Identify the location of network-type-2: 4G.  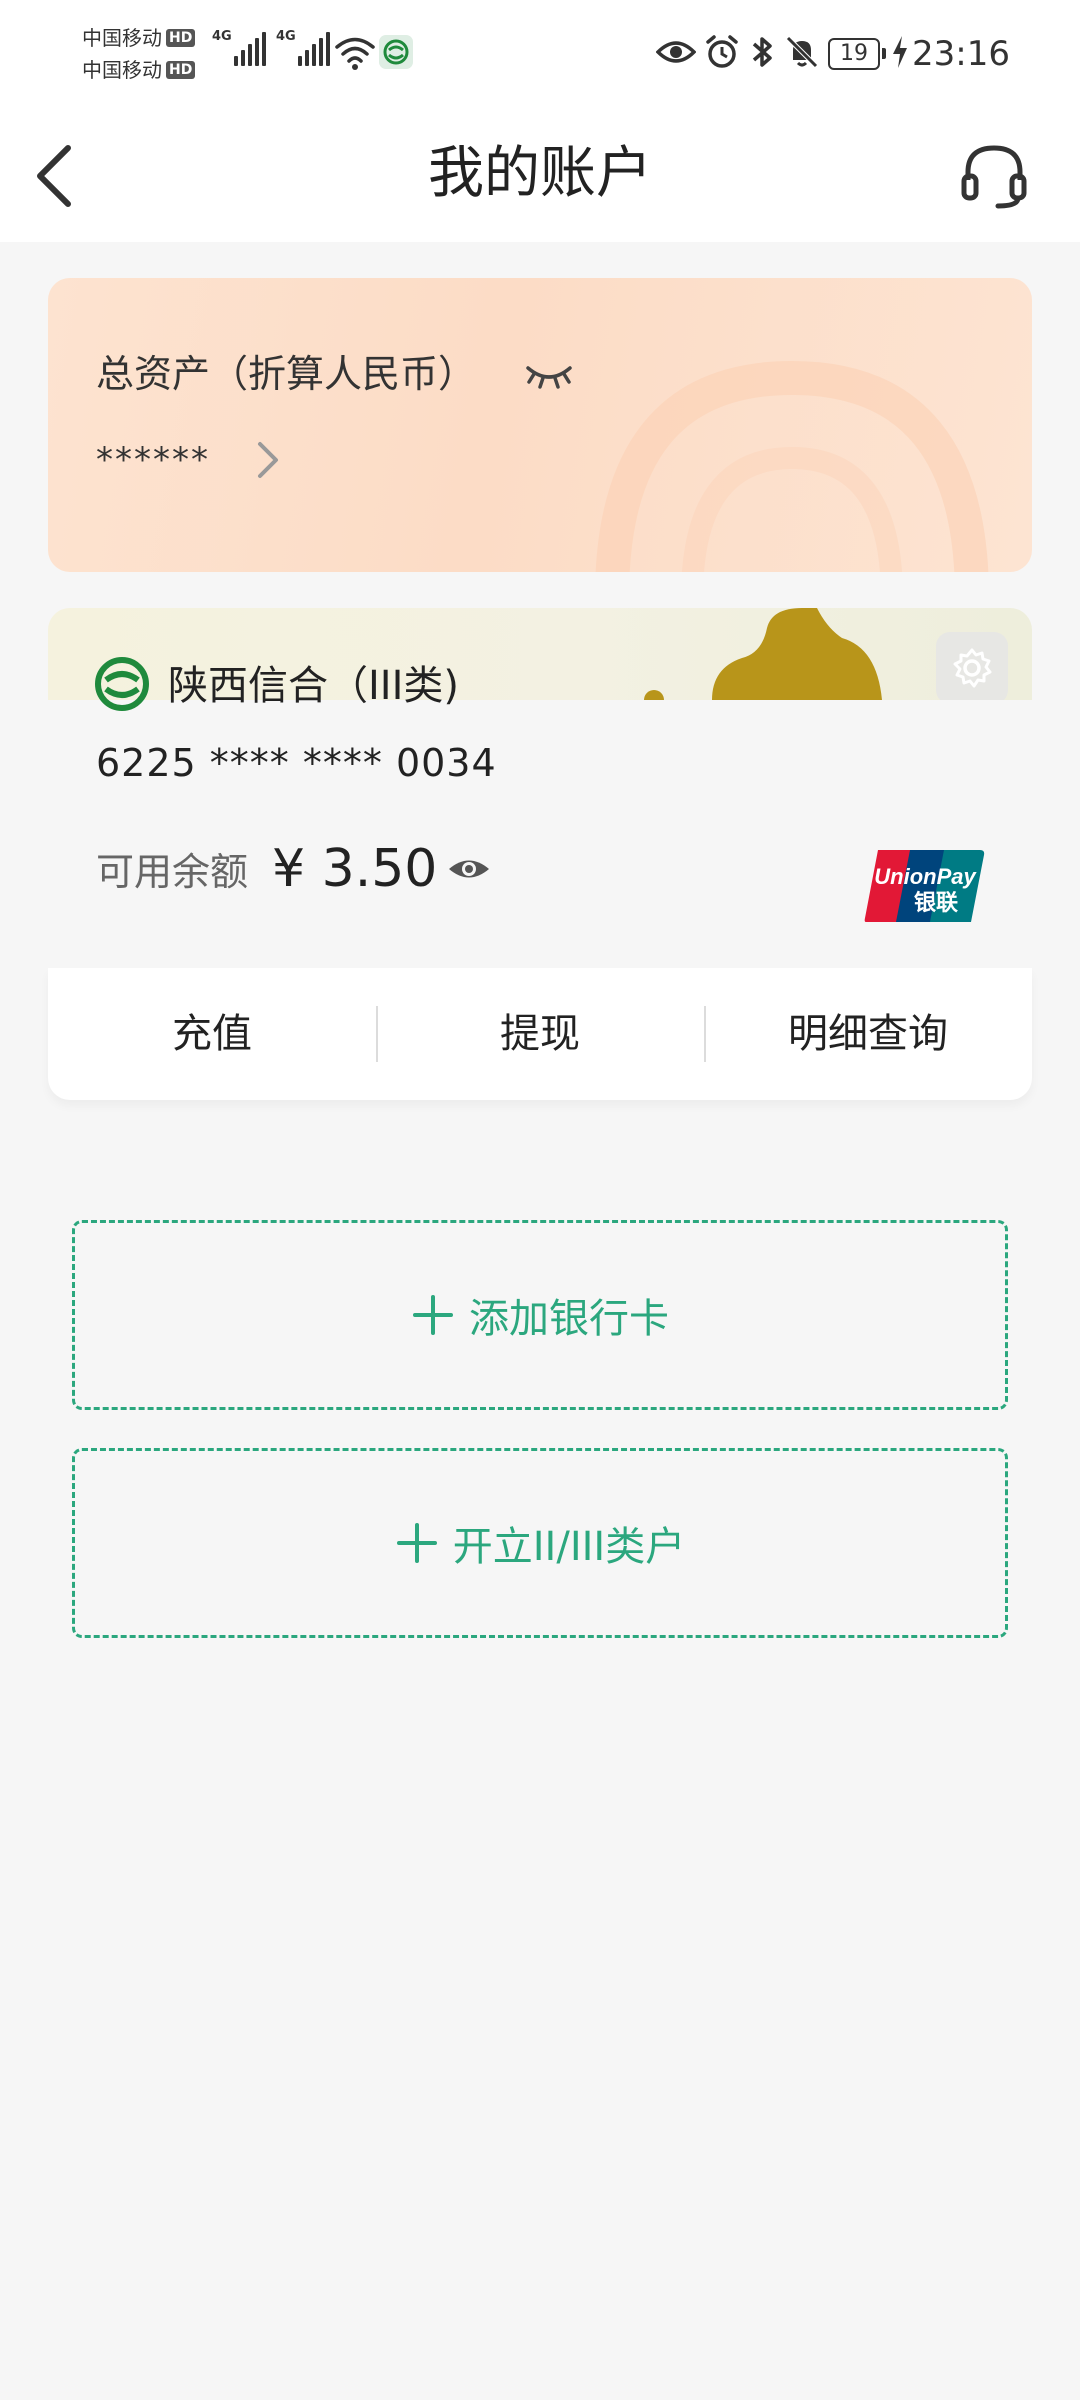
(286, 36).